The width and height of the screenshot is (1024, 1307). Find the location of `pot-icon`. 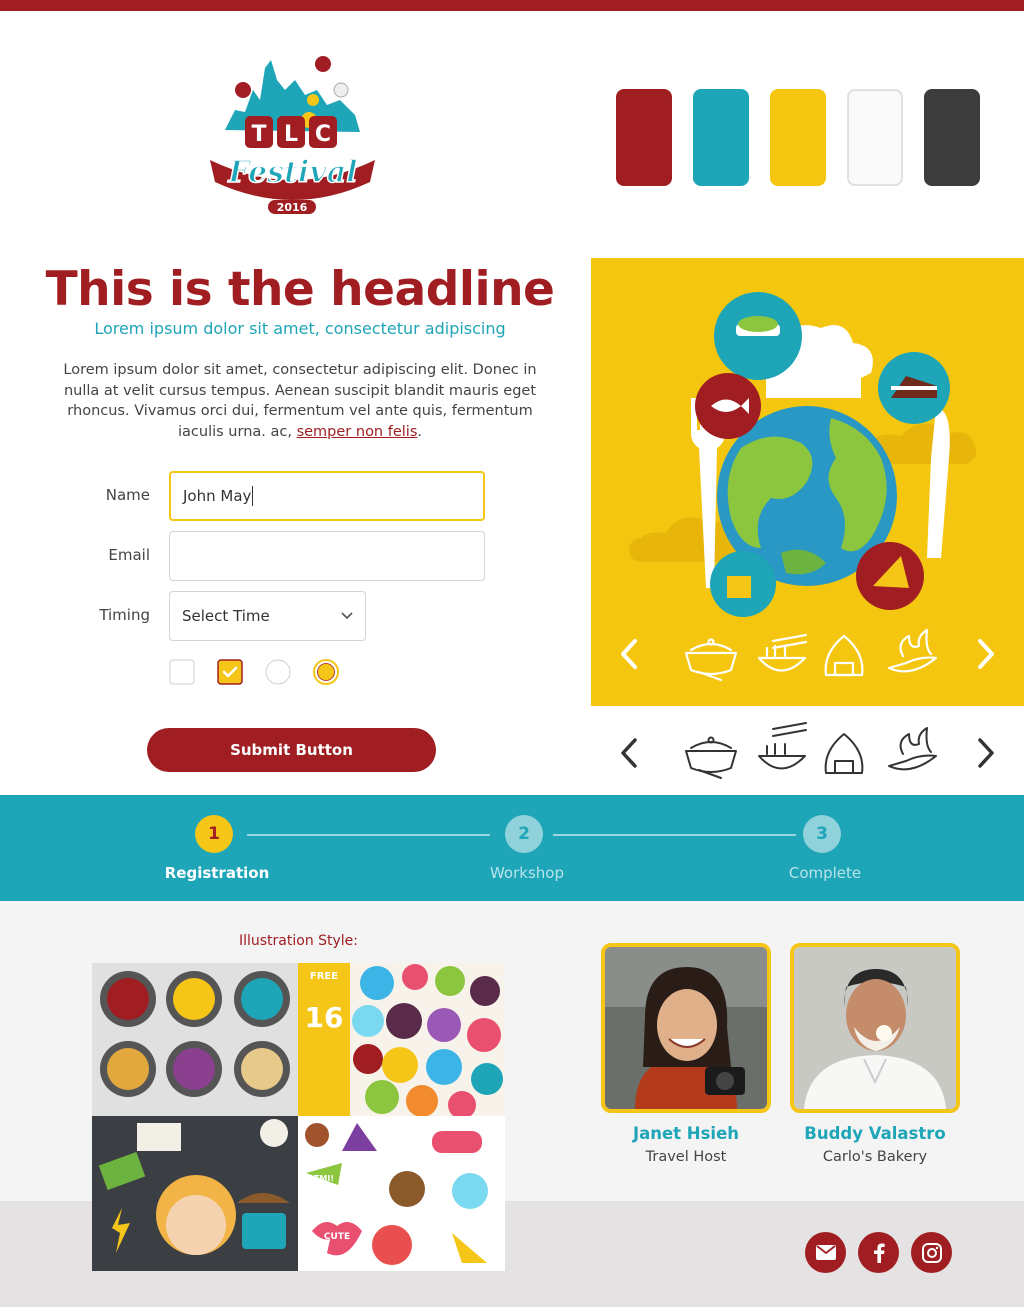

pot-icon is located at coordinates (711, 660).